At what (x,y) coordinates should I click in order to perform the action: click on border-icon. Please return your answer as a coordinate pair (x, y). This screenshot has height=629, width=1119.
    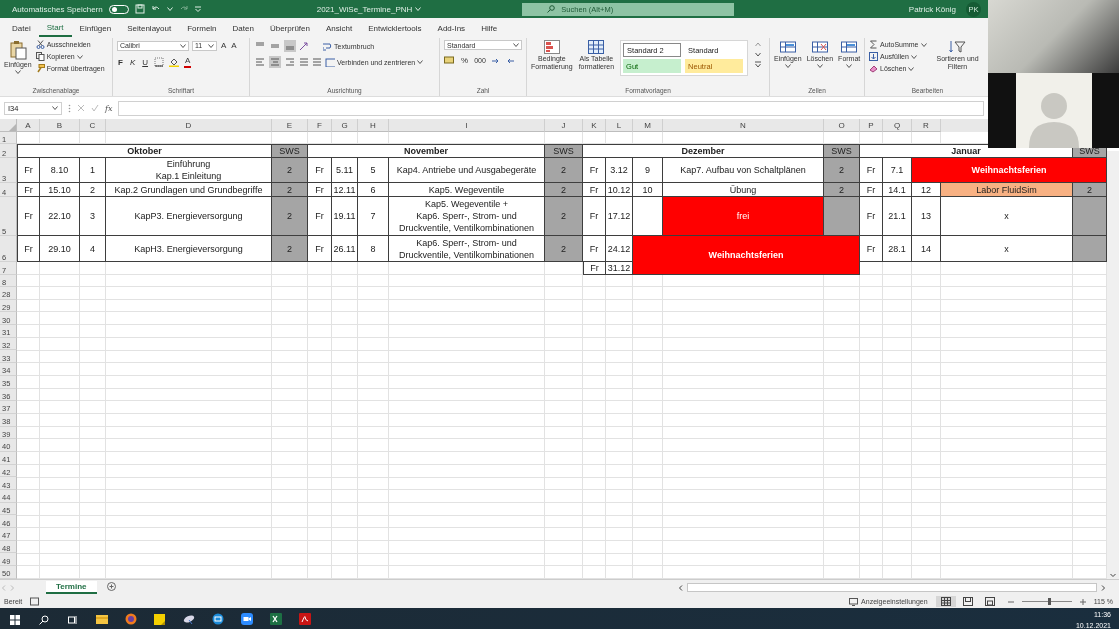
    Looking at the image, I should click on (159, 62).